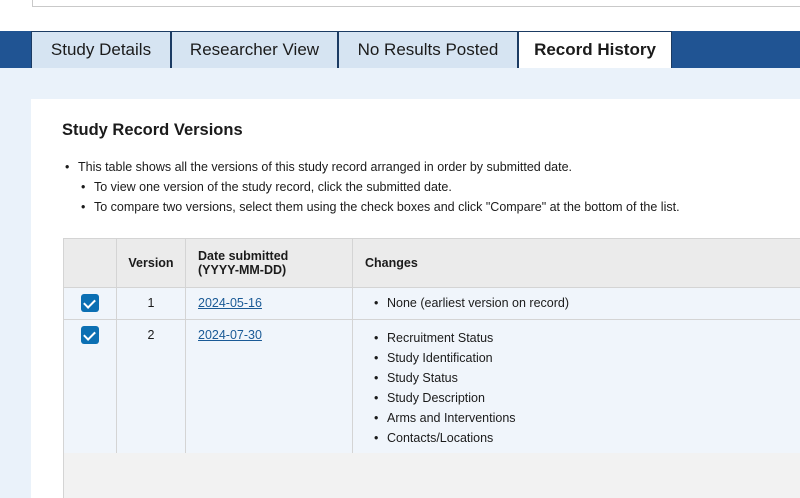 This screenshot has width=800, height=498. I want to click on search-box-edge, so click(416, 3).